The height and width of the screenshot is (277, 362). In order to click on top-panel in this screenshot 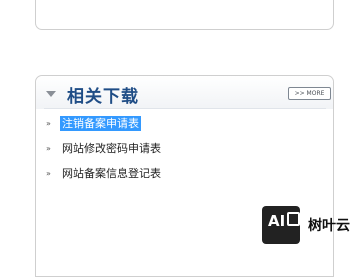, I will do `click(184, 15)`.